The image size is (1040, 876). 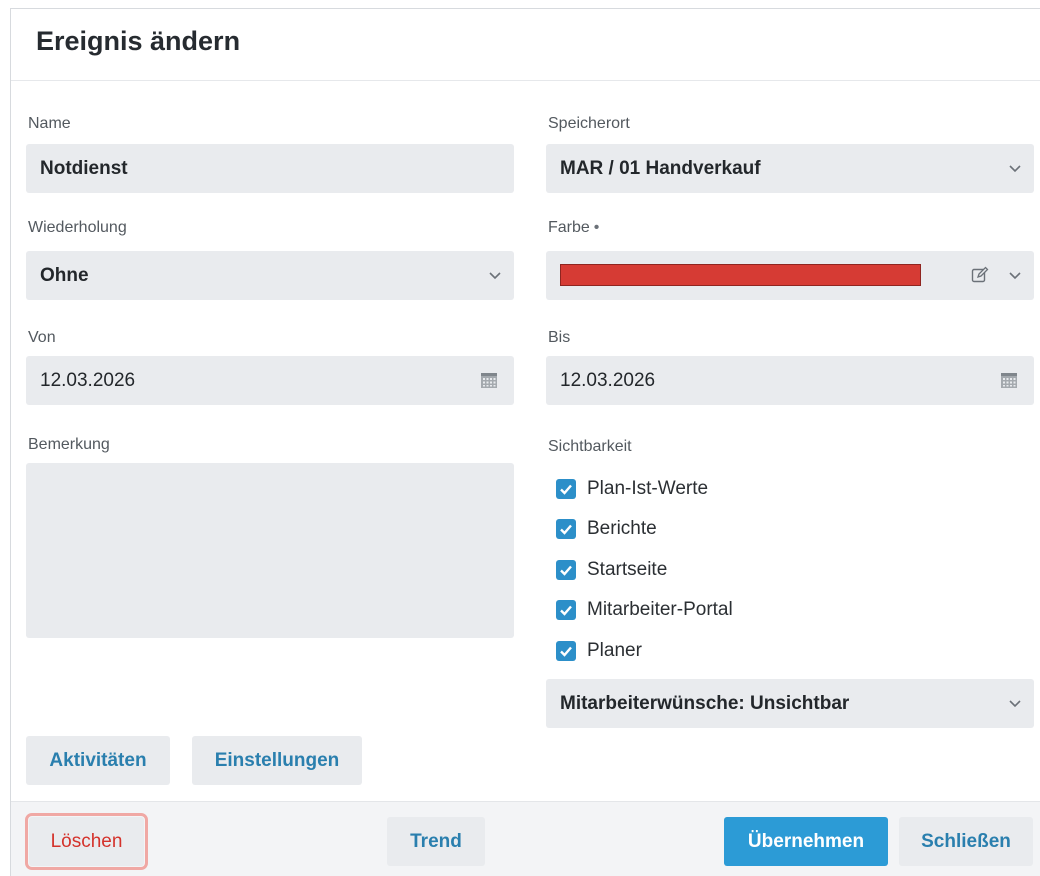 What do you see at coordinates (614, 650) in the screenshot?
I see `checkbox-label: Planer` at bounding box center [614, 650].